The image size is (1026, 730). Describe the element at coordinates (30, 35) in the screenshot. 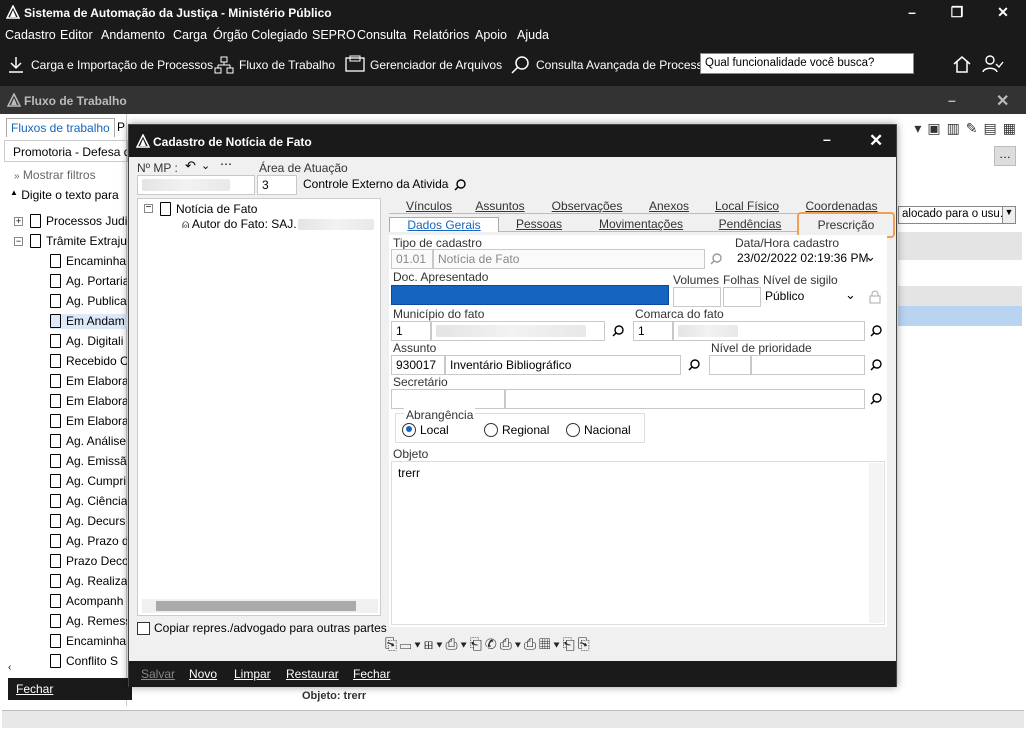

I see `menu-cadastro: Cadastro` at that location.